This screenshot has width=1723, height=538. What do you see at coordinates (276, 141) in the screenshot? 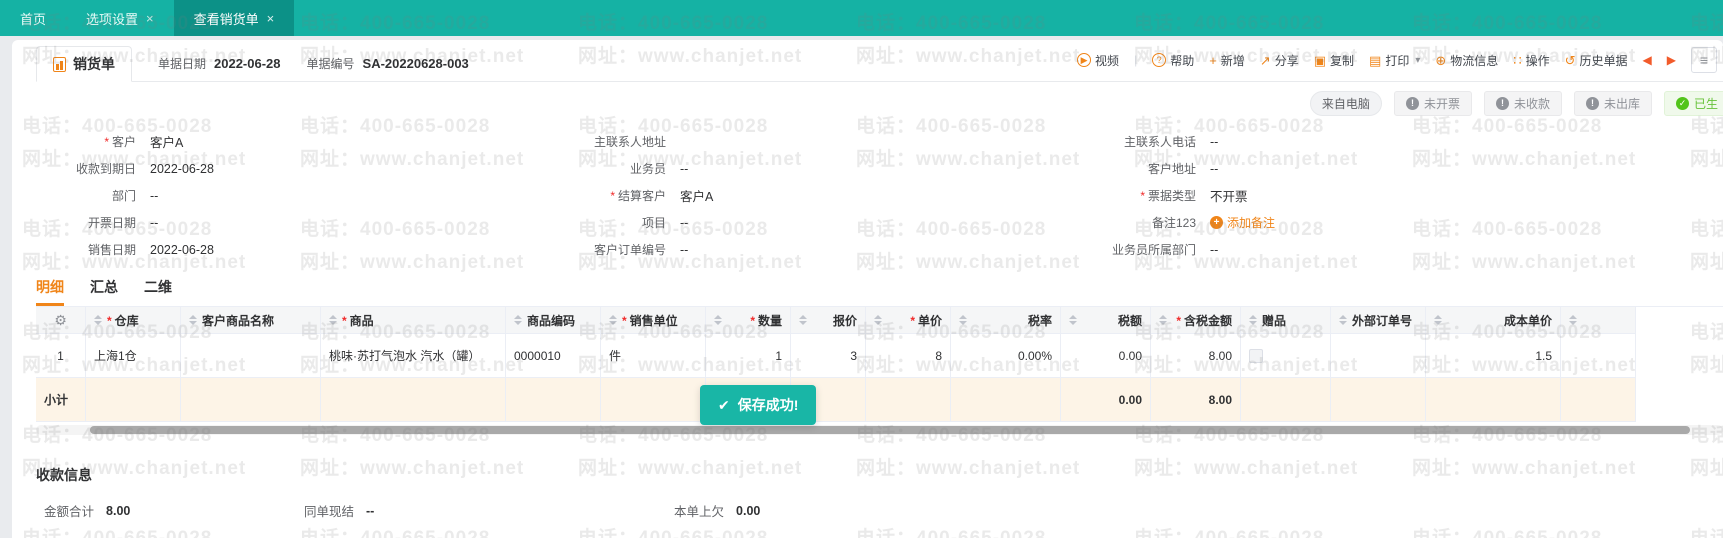
I see `form-field: * 客户 客户A` at bounding box center [276, 141].